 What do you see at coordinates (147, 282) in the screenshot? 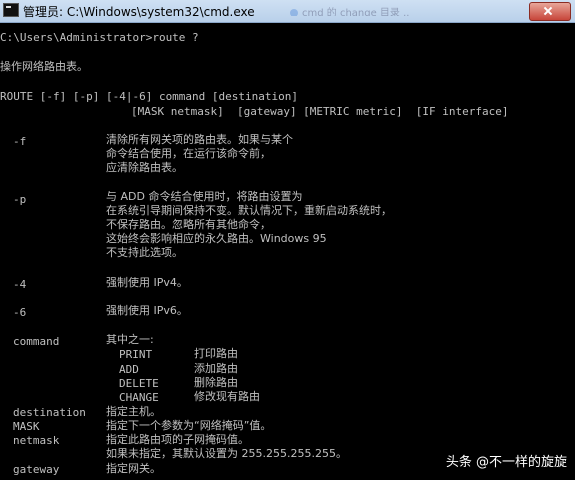
I see `option-desc-line: 强制使用 IPv4。` at bounding box center [147, 282].